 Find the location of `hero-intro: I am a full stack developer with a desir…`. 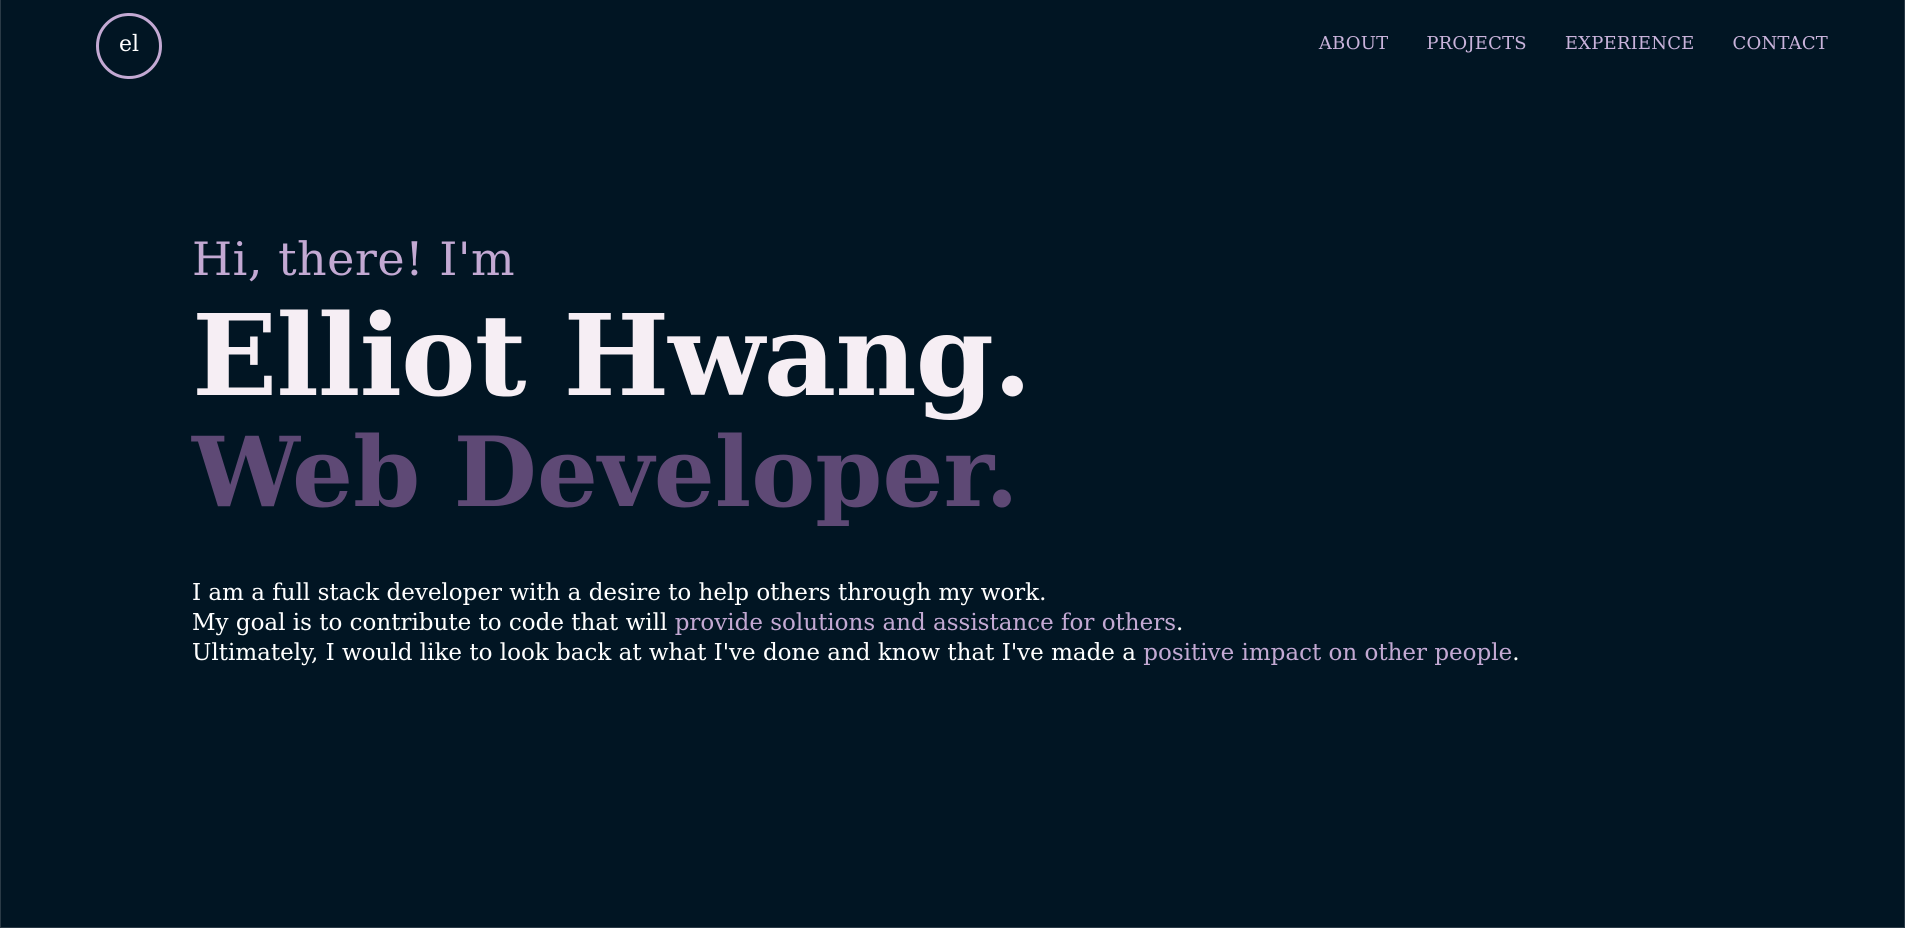

hero-intro: I am a full stack developer with a desir… is located at coordinates (992, 623).